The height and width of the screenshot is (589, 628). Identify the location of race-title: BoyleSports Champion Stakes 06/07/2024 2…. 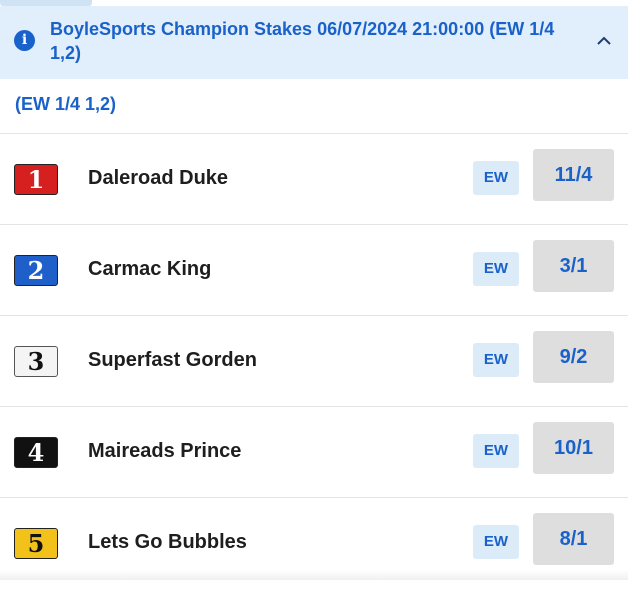
(302, 41).